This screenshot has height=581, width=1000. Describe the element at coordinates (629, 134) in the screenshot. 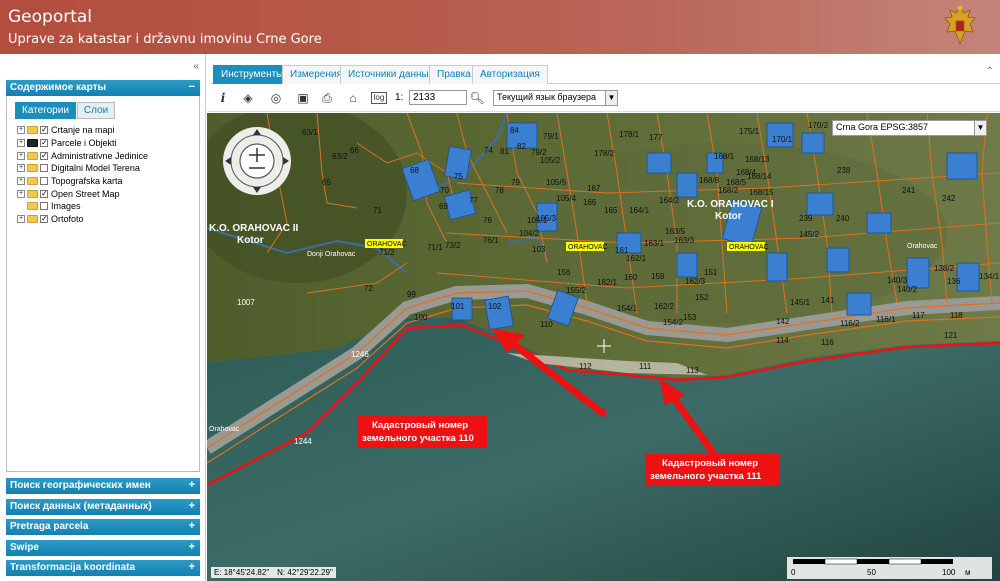

I see `parcel-number: 178/1` at that location.